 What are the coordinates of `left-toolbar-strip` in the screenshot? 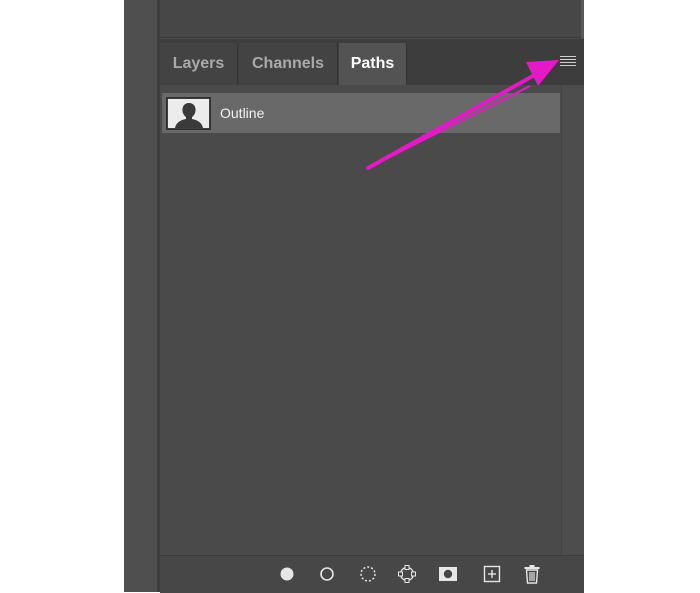 It's located at (140, 296).